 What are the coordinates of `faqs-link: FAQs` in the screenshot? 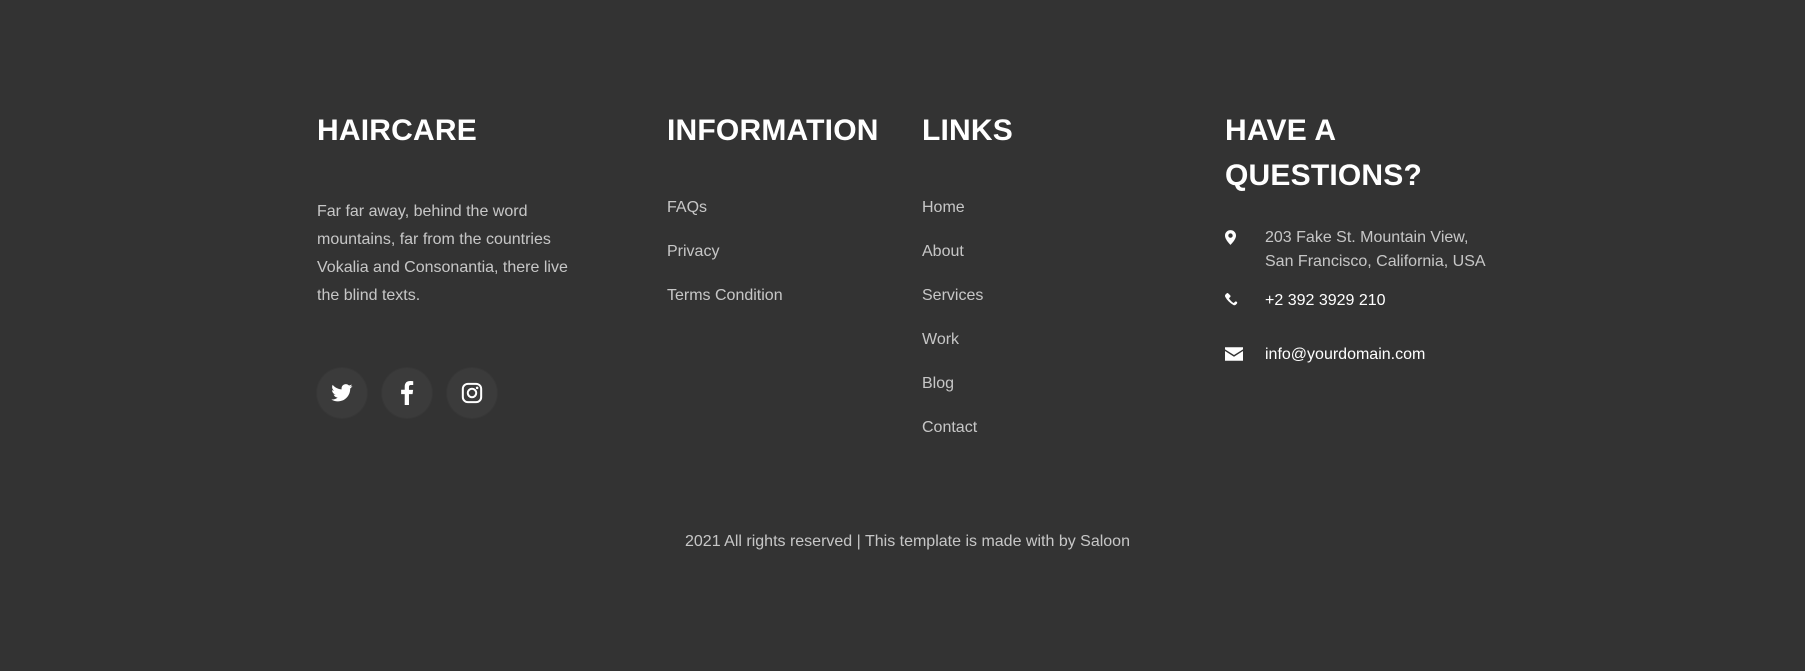 It's located at (687, 207).